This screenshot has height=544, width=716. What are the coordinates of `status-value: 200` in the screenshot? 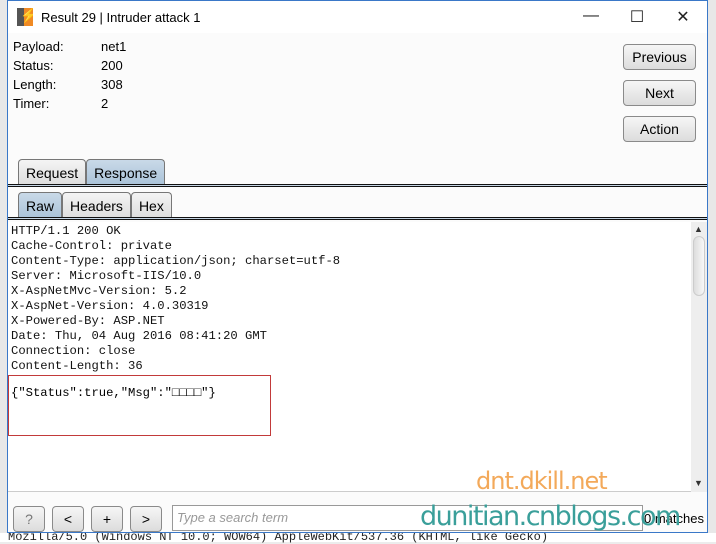 It's located at (112, 65).